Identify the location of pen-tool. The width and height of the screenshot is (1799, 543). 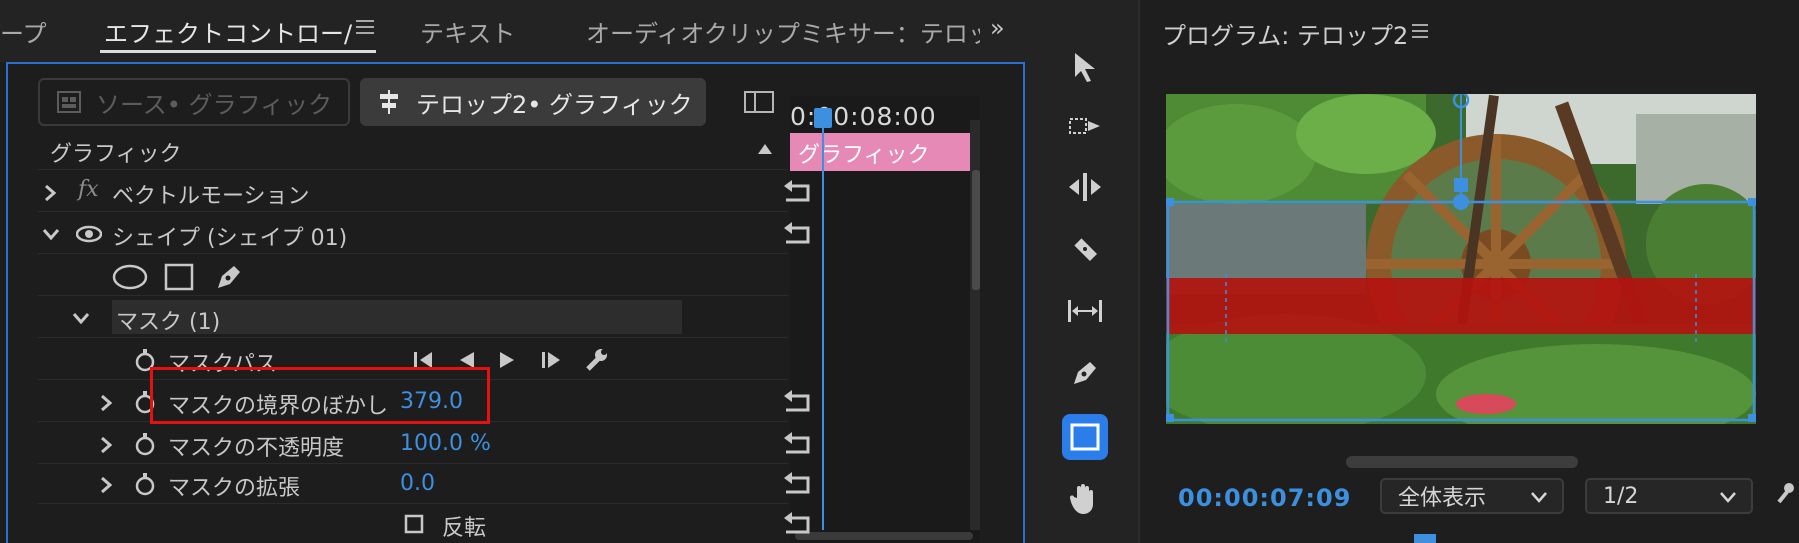
(1085, 373).